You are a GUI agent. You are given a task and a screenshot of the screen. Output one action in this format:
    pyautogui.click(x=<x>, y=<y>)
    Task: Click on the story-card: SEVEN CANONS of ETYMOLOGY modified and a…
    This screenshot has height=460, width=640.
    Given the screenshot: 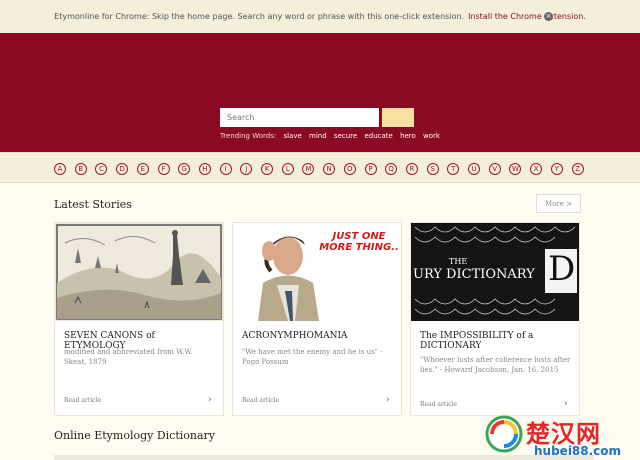 What is the action you would take?
    pyautogui.click(x=139, y=319)
    